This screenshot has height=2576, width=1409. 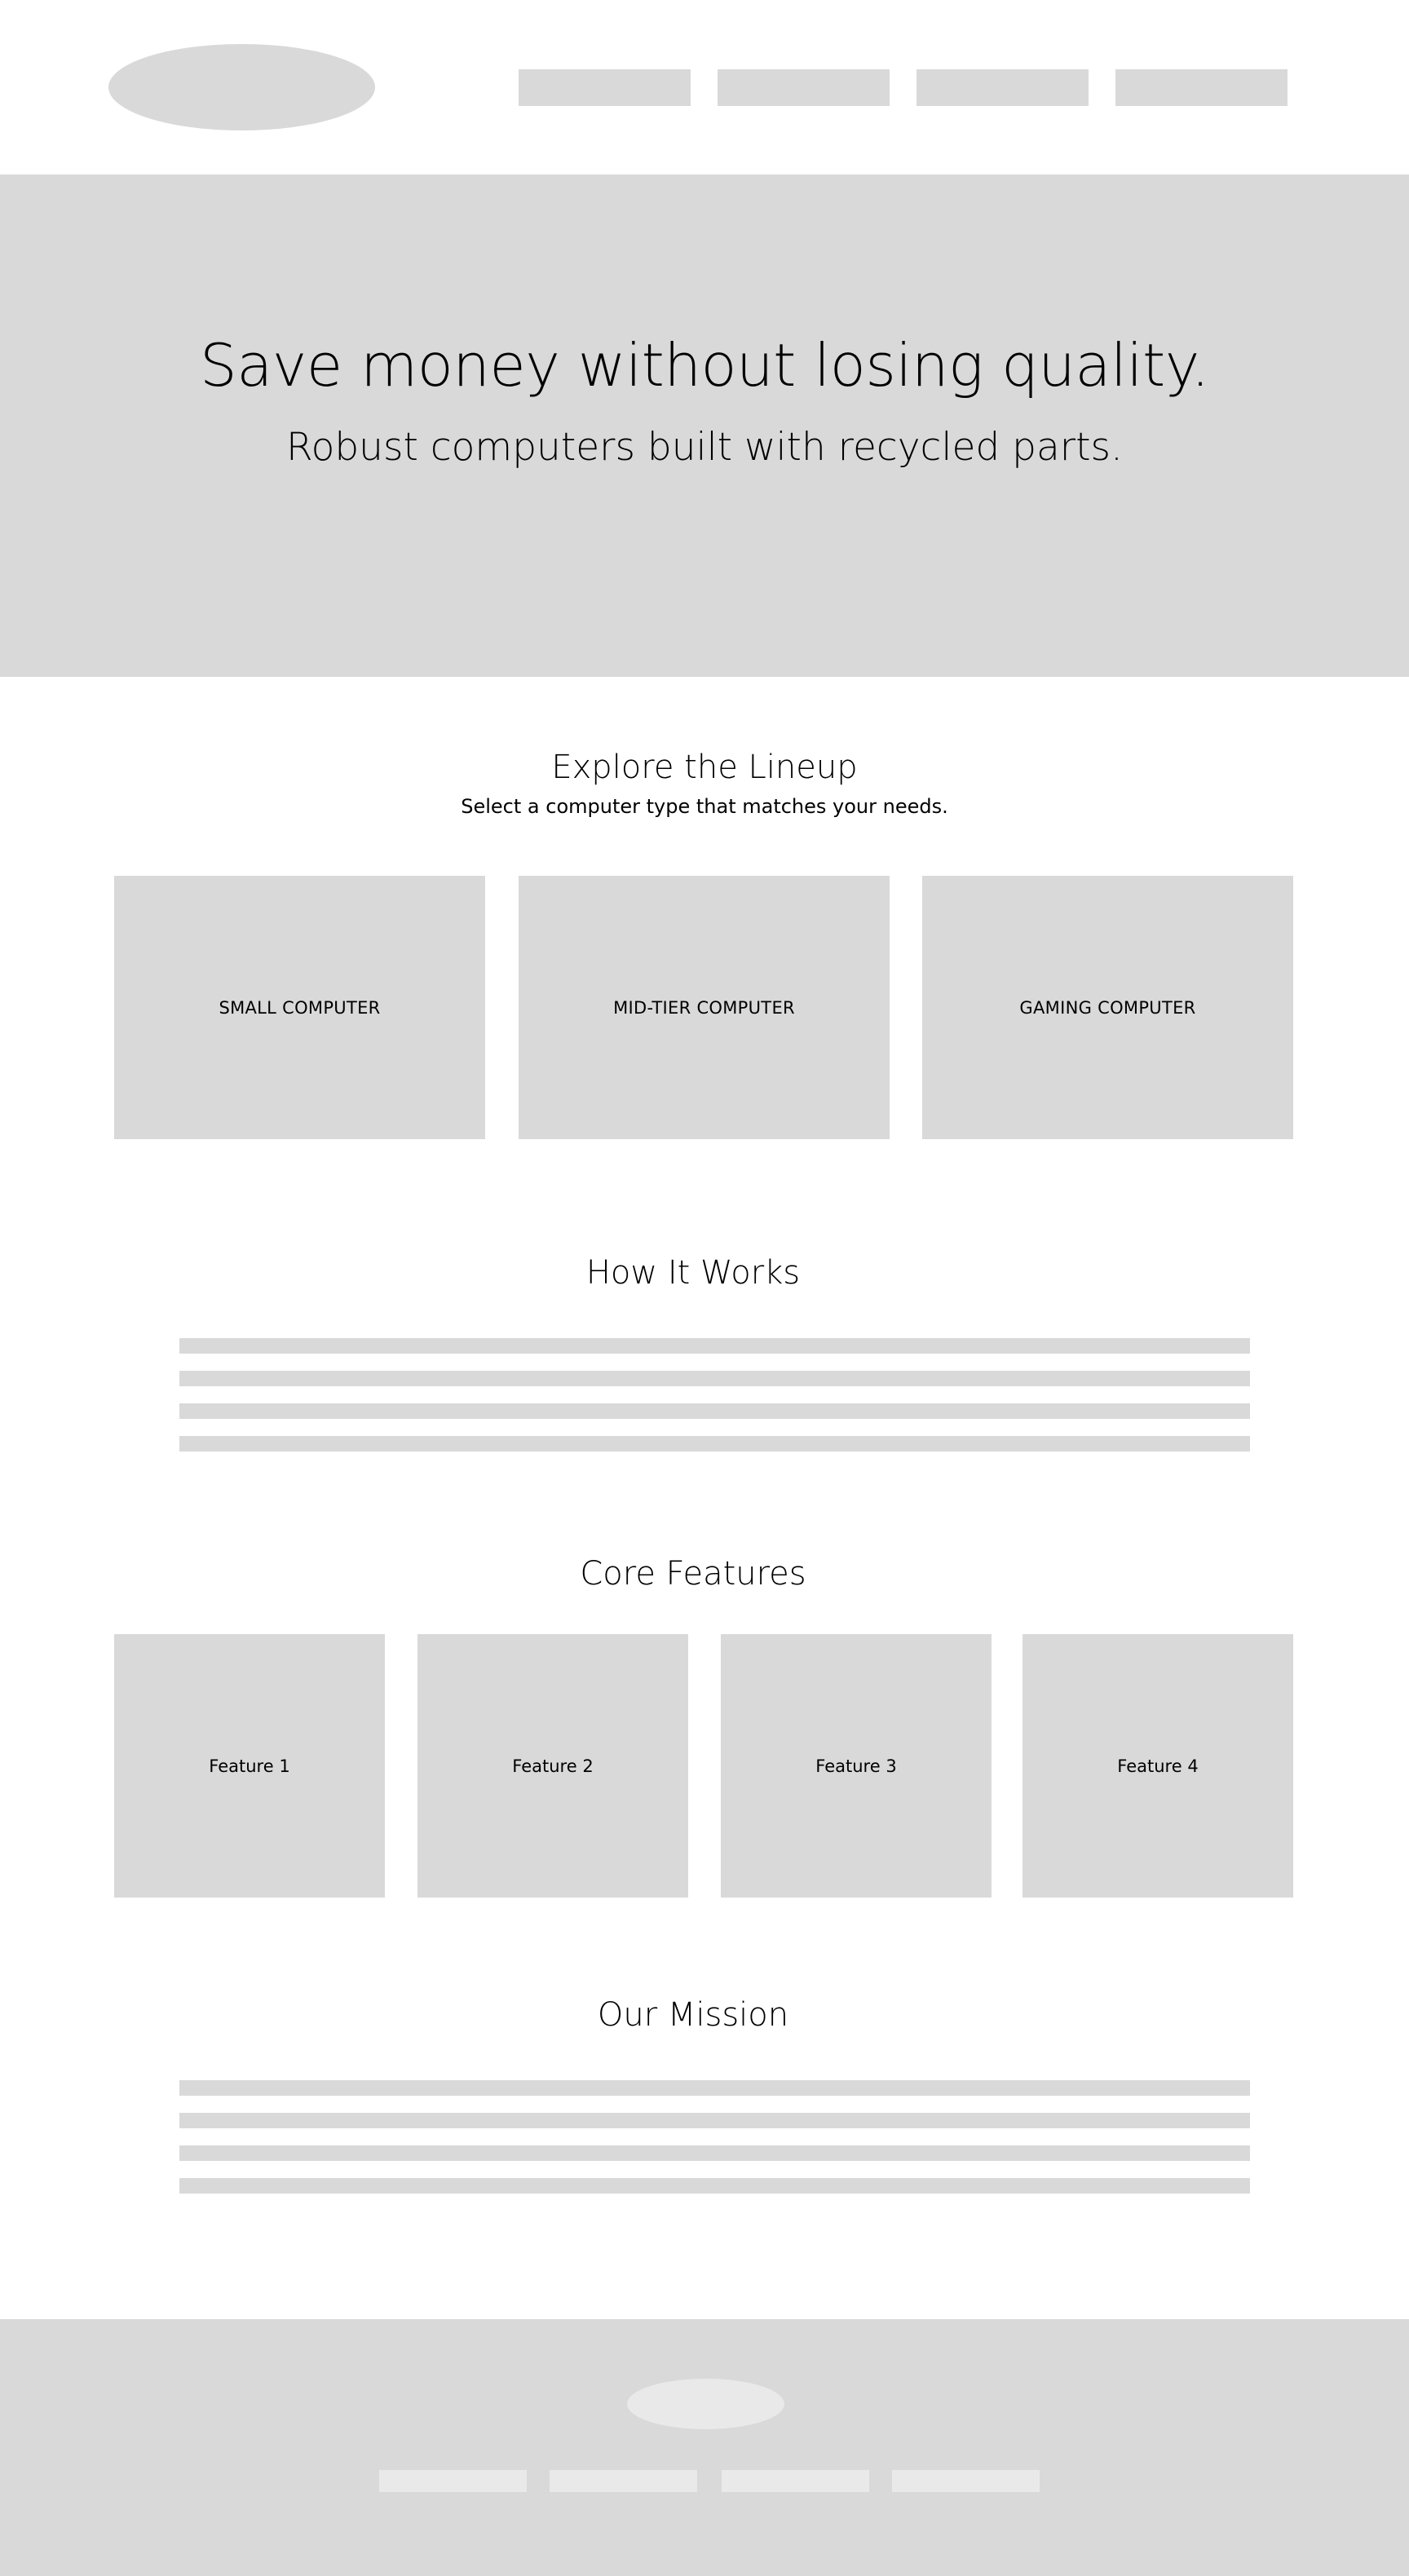 What do you see at coordinates (704, 2447) in the screenshot?
I see `site-footer` at bounding box center [704, 2447].